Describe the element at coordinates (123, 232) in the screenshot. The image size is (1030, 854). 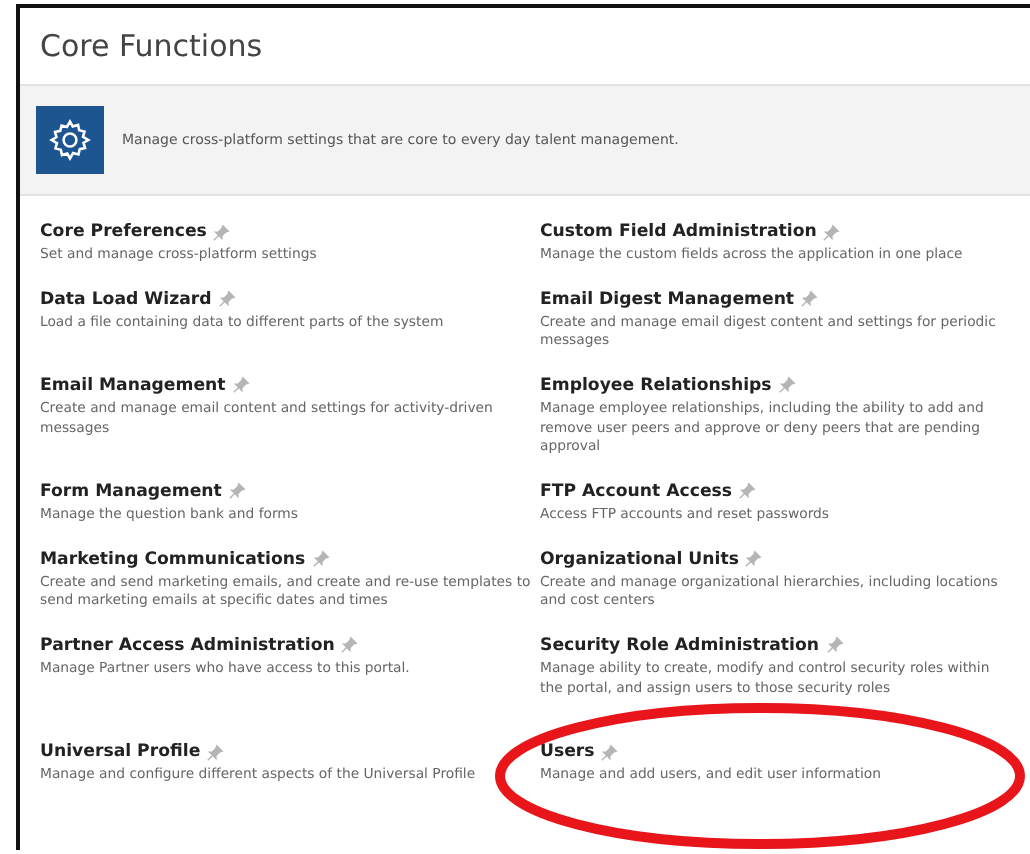
I see `function-link: Core Preferences` at that location.